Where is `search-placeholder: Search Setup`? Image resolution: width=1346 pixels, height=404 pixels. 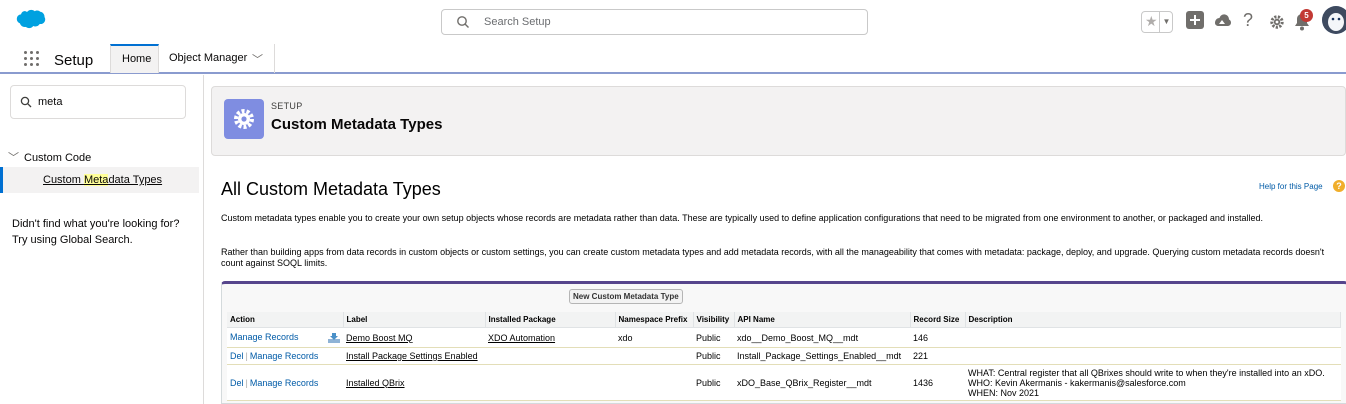 search-placeholder: Search Setup is located at coordinates (517, 22).